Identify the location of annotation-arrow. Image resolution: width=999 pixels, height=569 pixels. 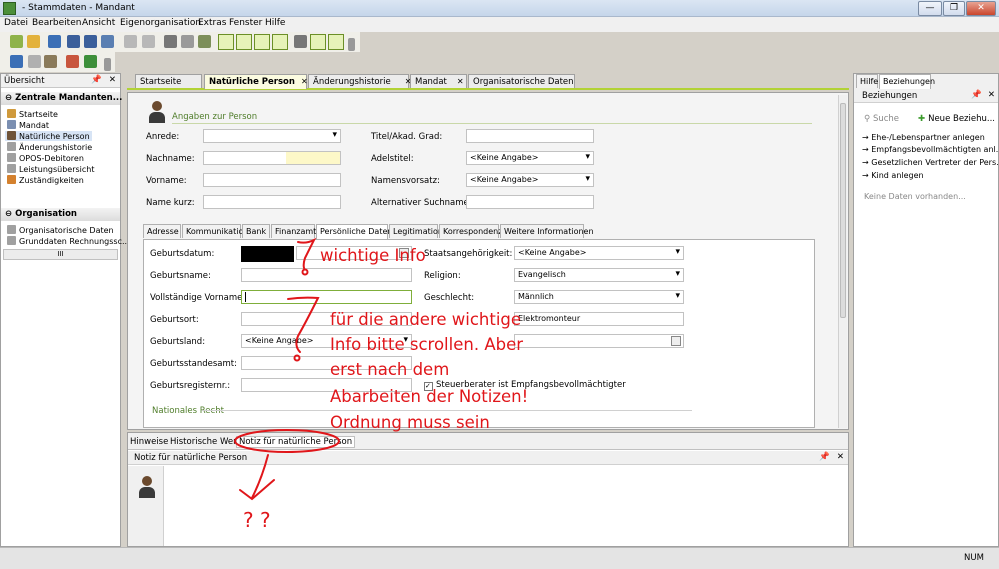
(257, 477).